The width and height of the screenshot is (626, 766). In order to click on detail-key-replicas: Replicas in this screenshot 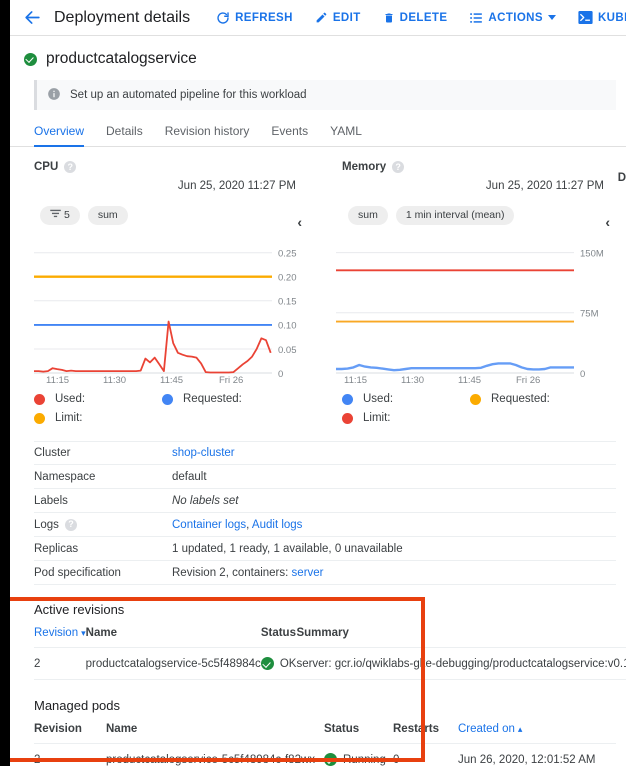, I will do `click(56, 548)`.